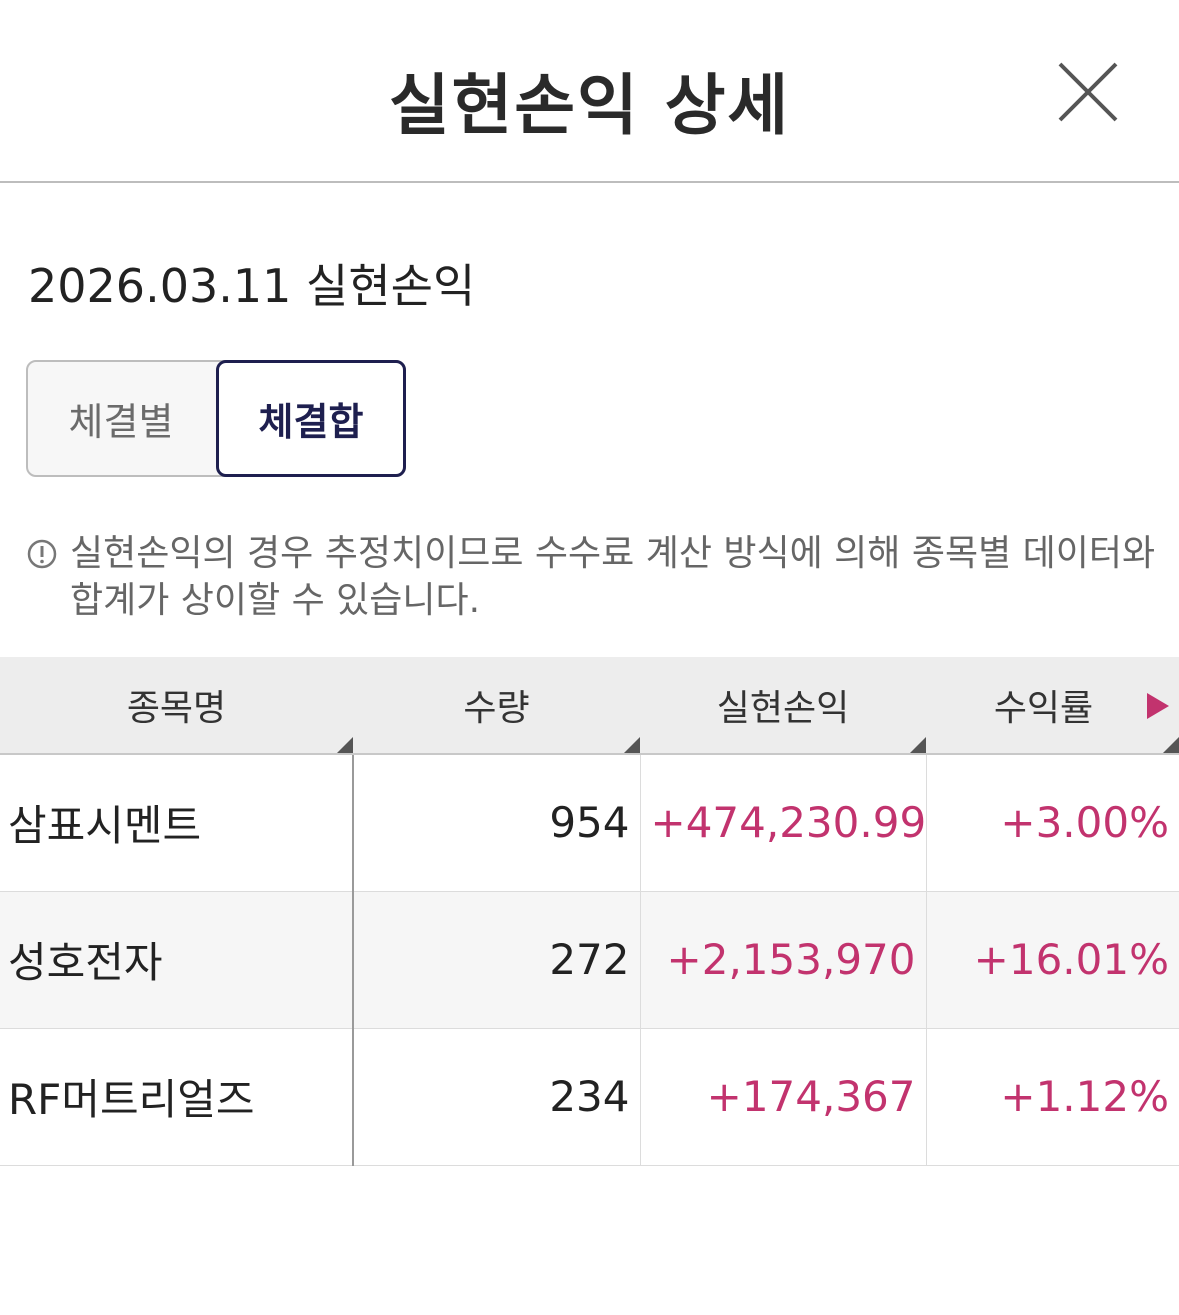 The image size is (1179, 1315). What do you see at coordinates (589, 105) in the screenshot?
I see `page-title: 실현손익 상세` at bounding box center [589, 105].